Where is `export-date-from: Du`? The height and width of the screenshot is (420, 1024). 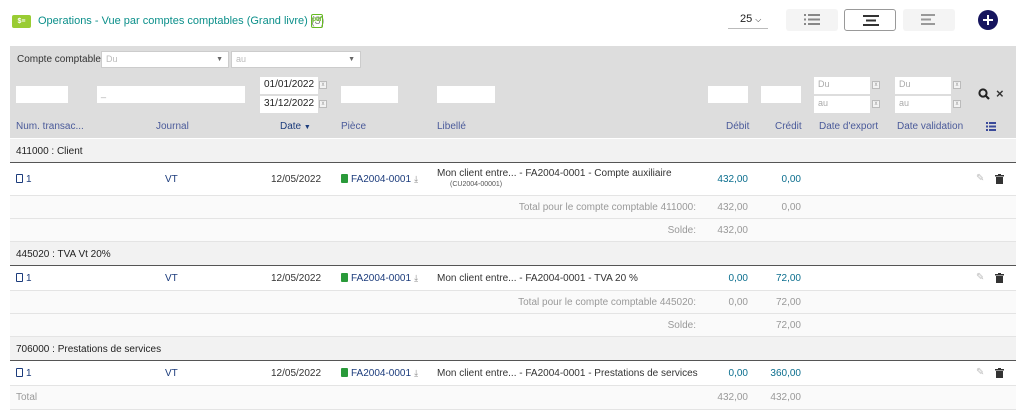
export-date-from: Du is located at coordinates (842, 85).